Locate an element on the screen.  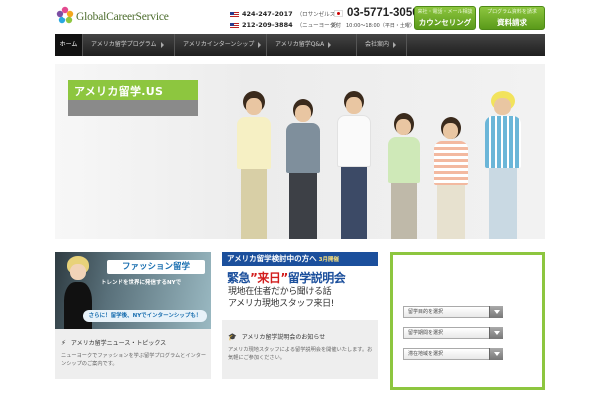
select-value: 滞在地域を選択 is located at coordinates (426, 354).